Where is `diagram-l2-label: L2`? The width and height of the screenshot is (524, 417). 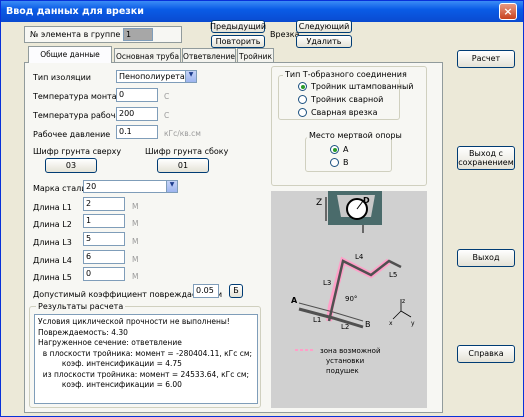
diagram-l2-label: L2 is located at coordinates (345, 327).